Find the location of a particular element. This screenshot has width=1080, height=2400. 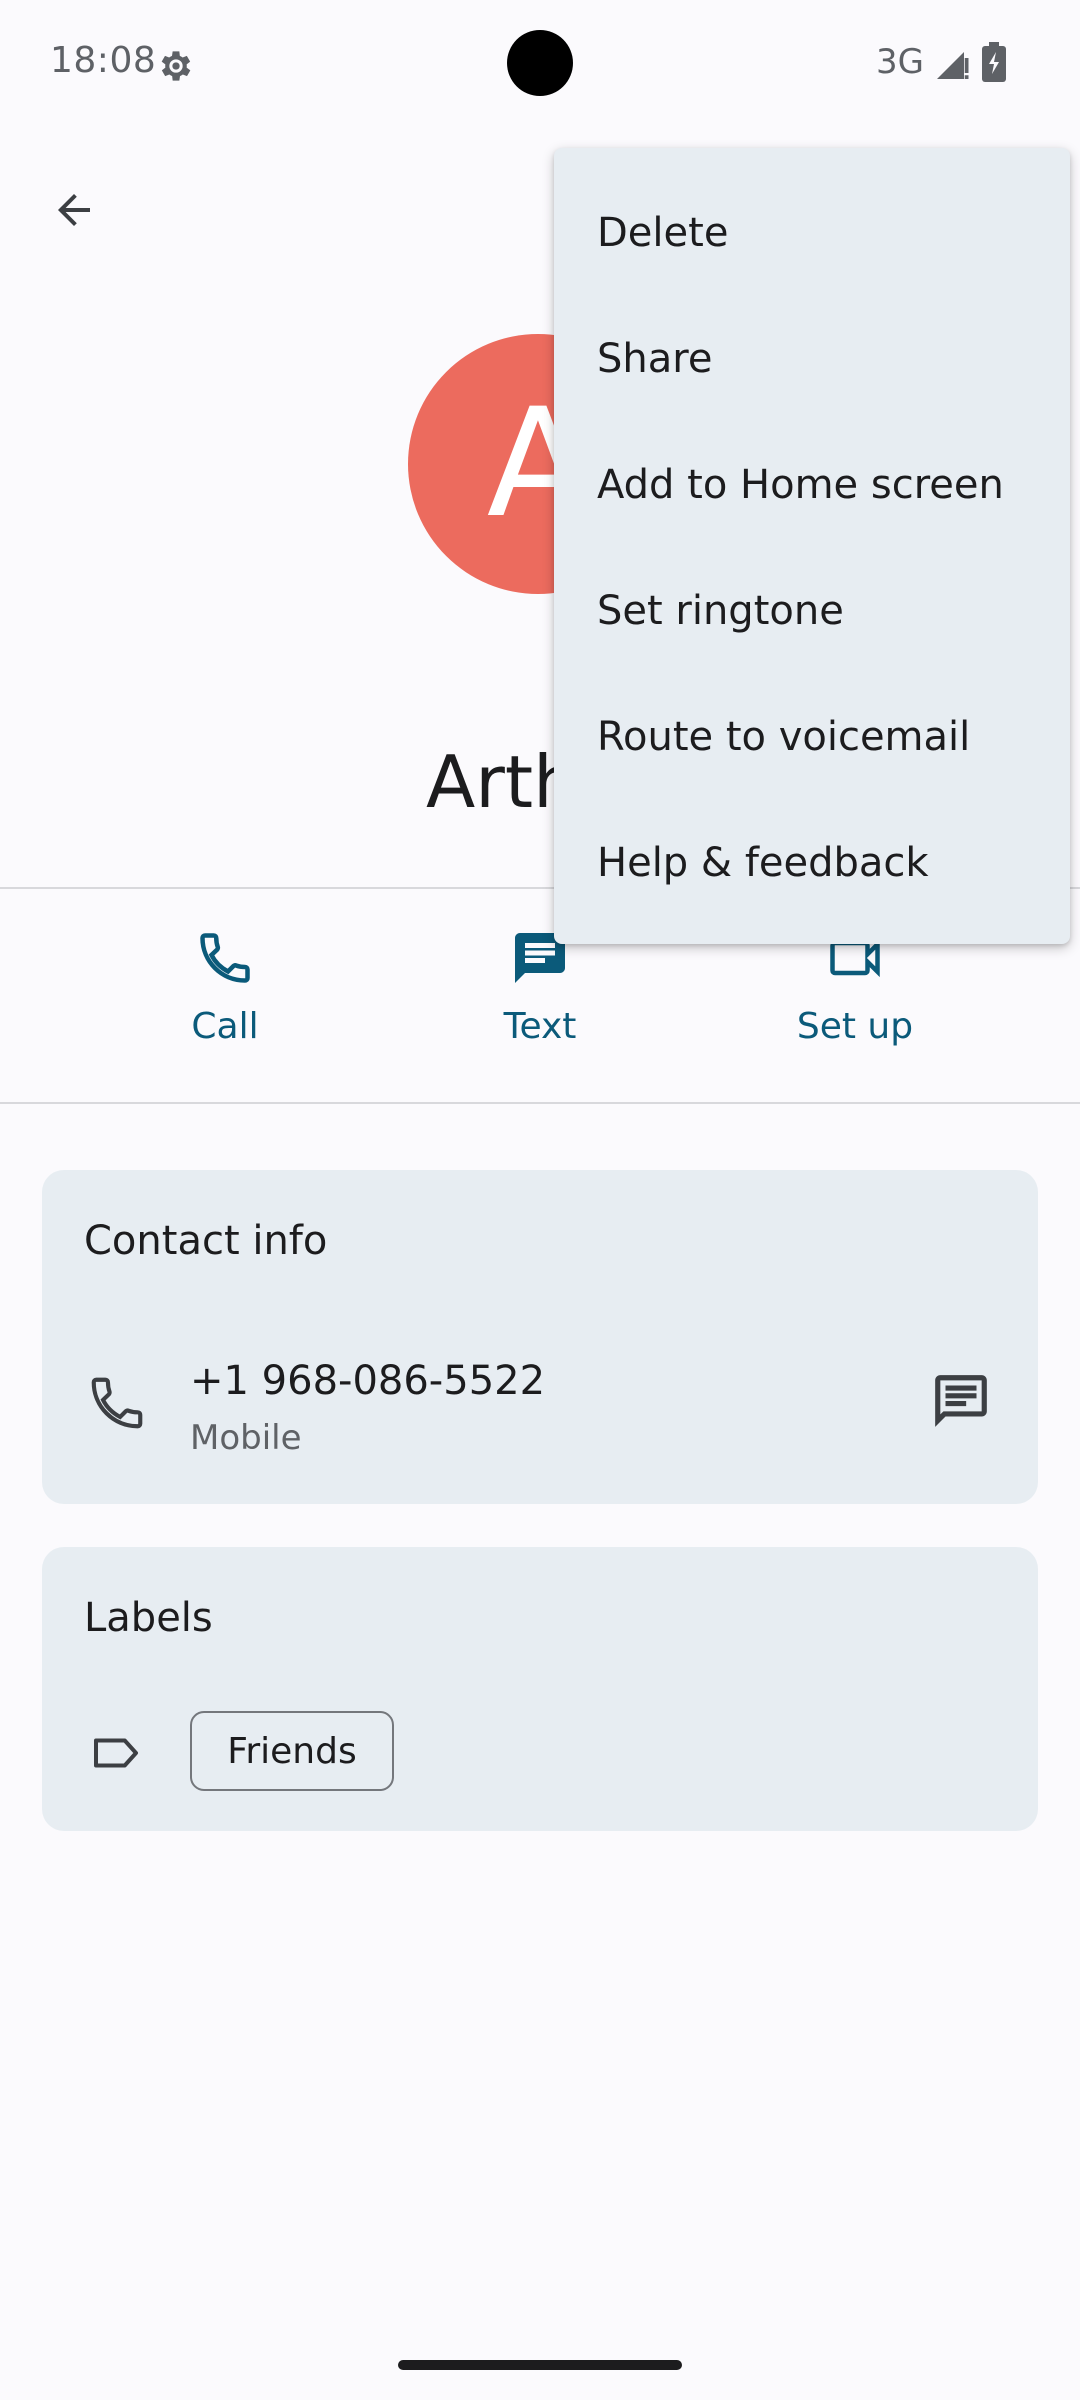

phone-number: +1 968-086-5522 is located at coordinates (367, 1381).